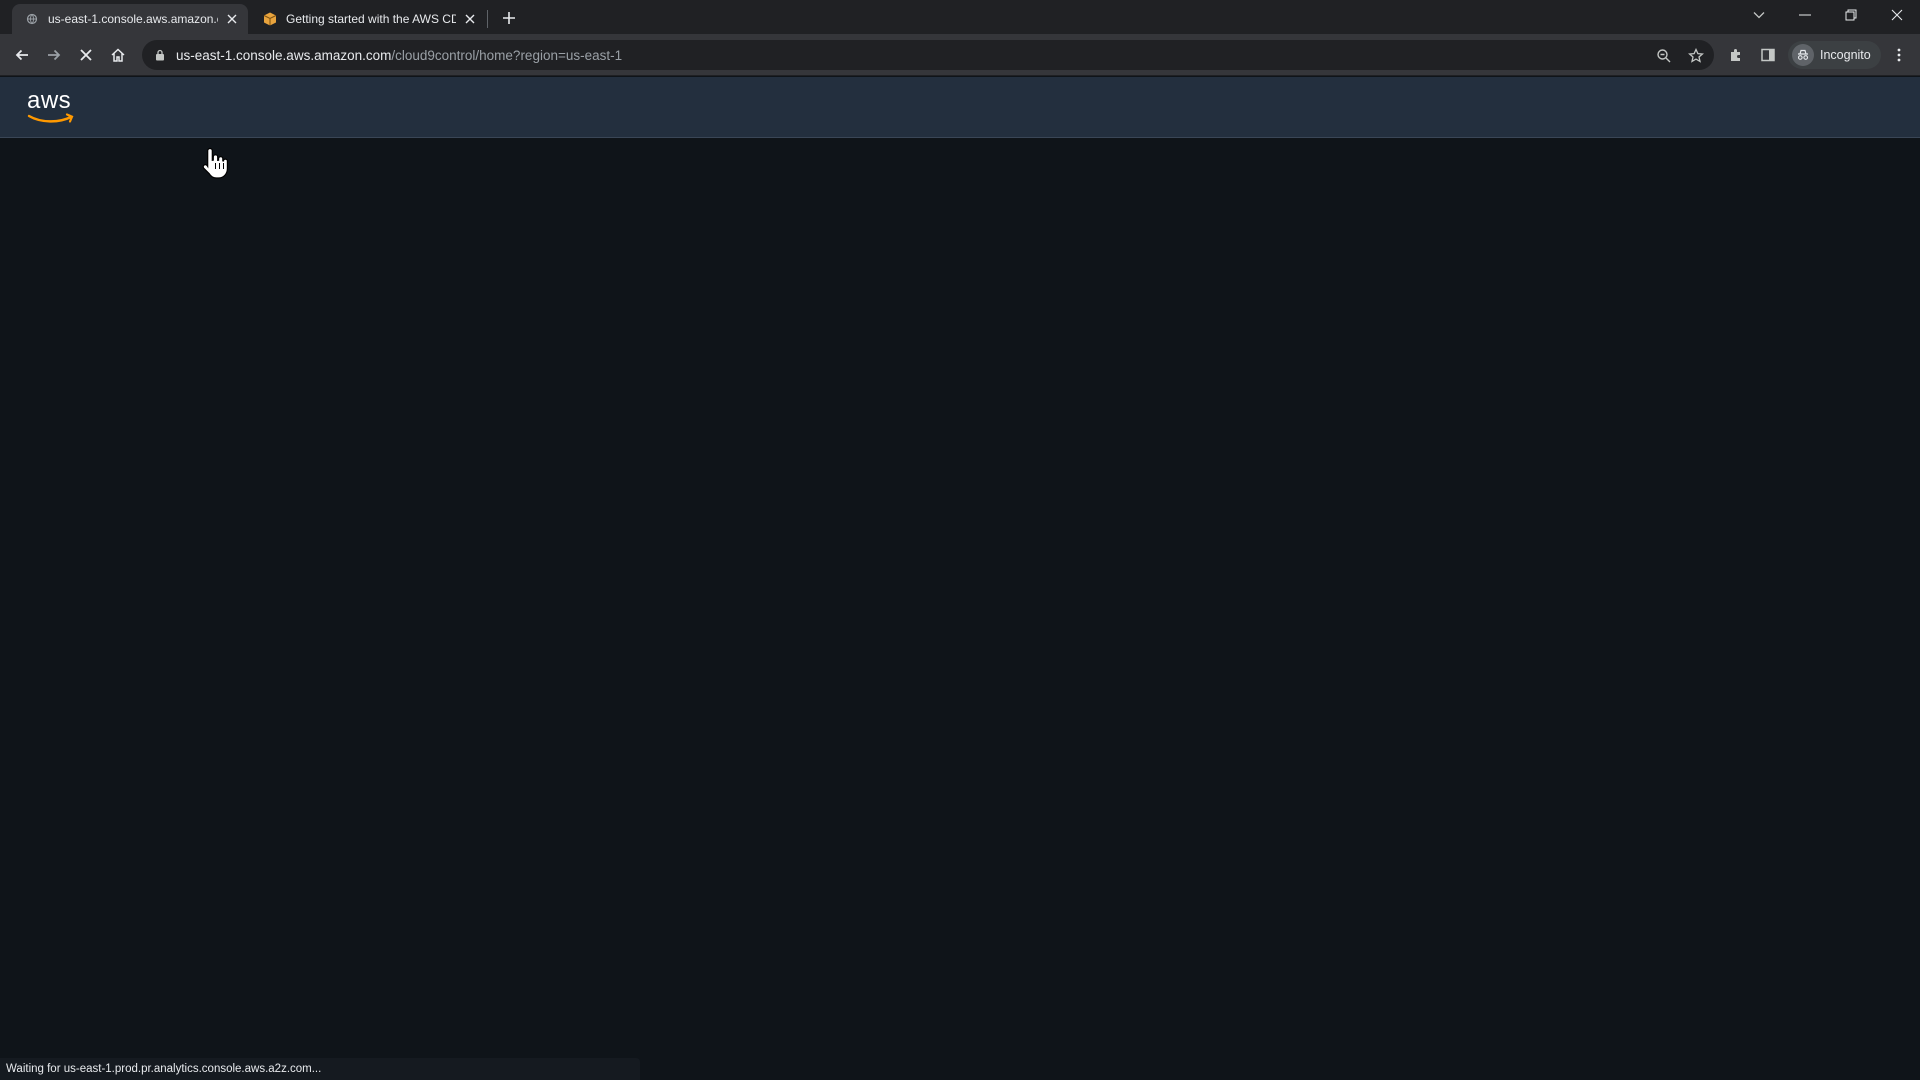  Describe the element at coordinates (32, 19) in the screenshot. I see `loading-globe-icon` at that location.